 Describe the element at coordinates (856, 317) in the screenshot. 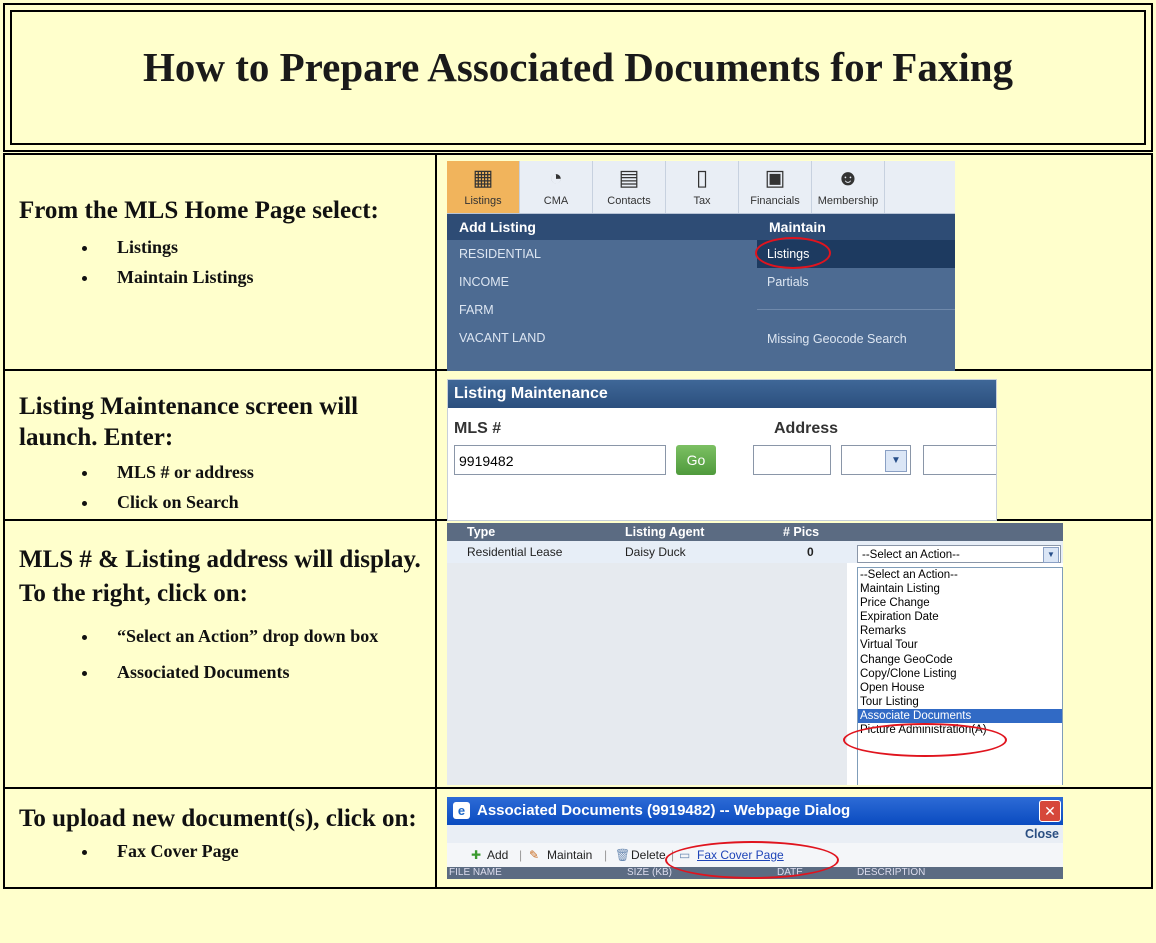

I see `menu-spacer` at that location.